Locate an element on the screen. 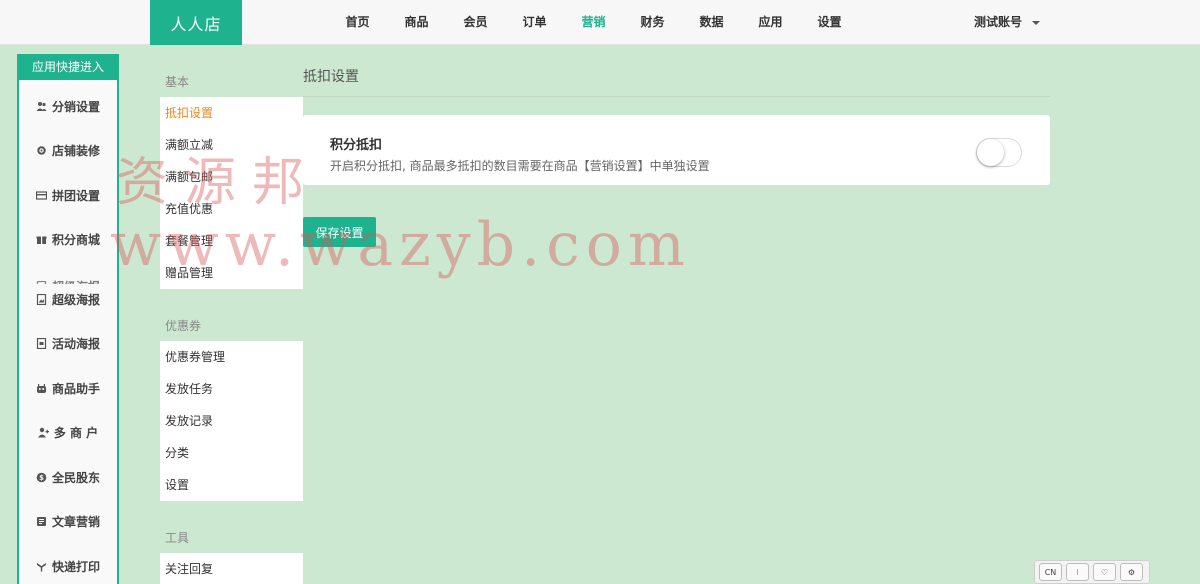 This screenshot has height=584, width=1200. quick-item-express-print: 快递打印 is located at coordinates (68, 566).